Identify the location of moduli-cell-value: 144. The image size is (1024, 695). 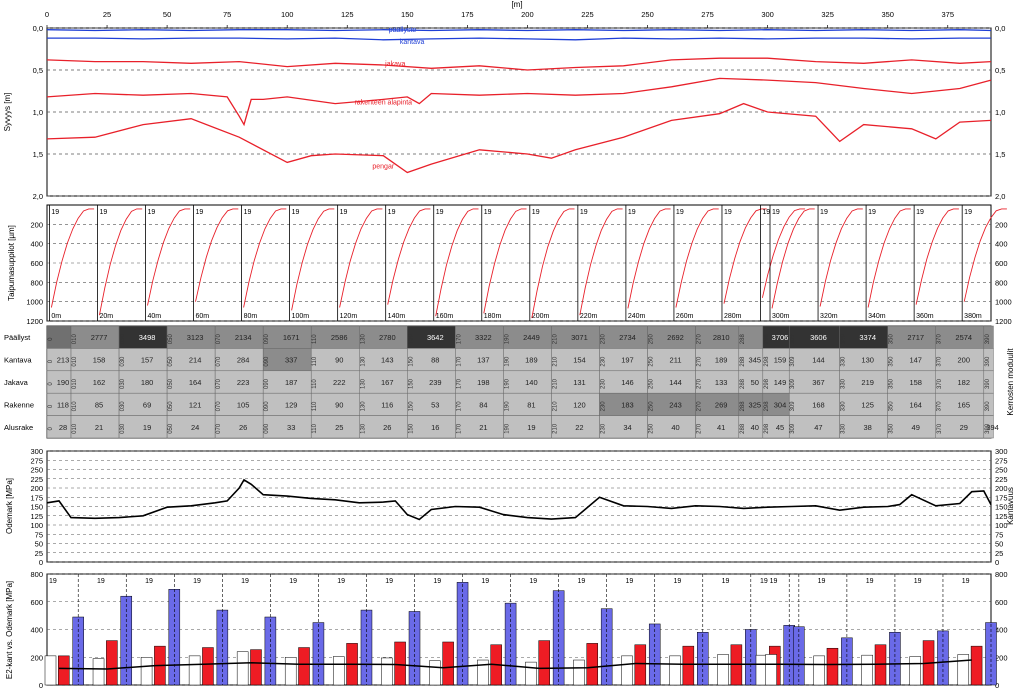
(675, 382).